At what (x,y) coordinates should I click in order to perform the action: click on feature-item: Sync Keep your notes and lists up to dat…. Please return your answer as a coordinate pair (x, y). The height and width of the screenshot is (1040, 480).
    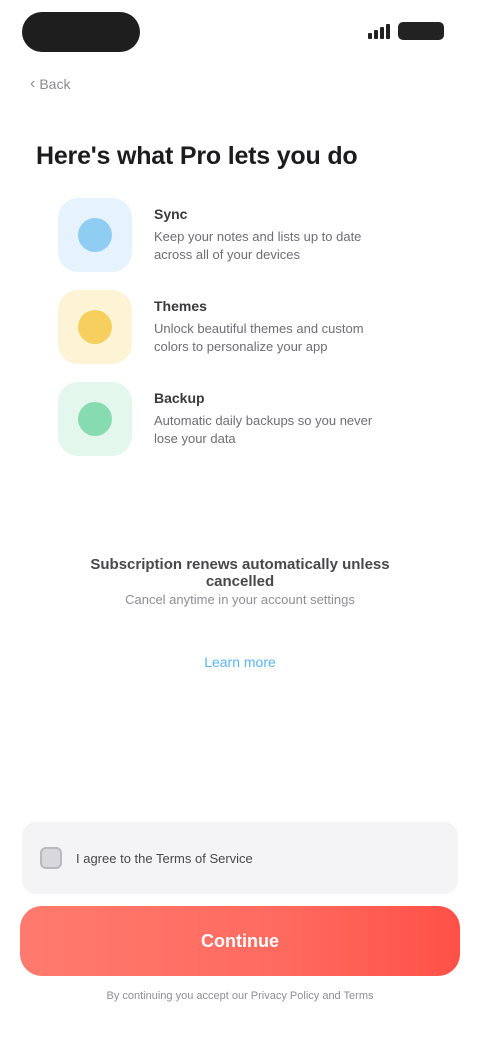
    Looking at the image, I should click on (238, 244).